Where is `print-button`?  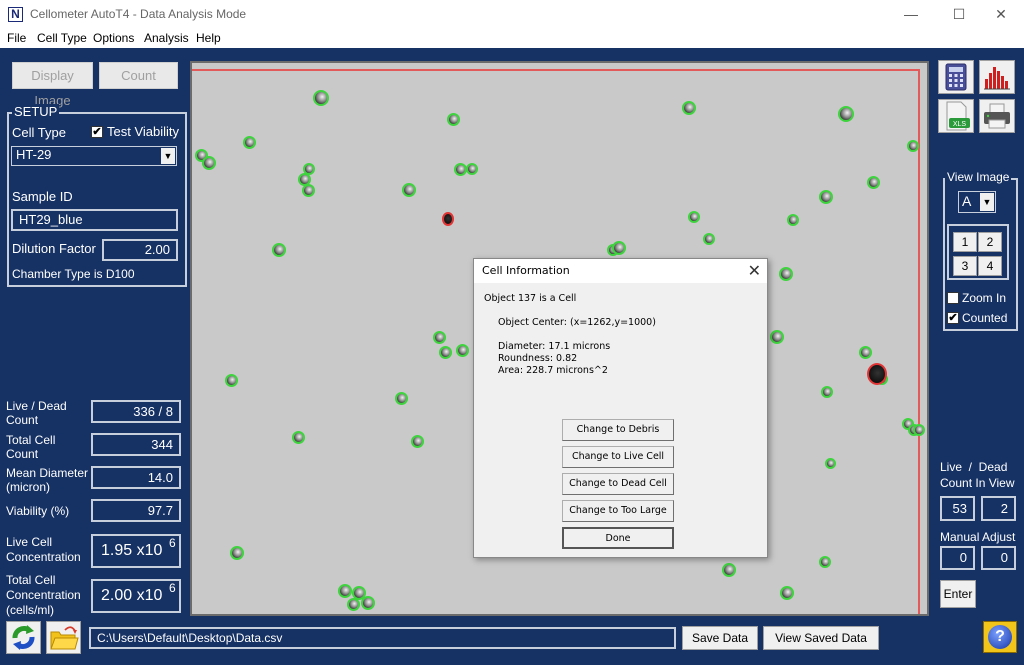 print-button is located at coordinates (997, 116).